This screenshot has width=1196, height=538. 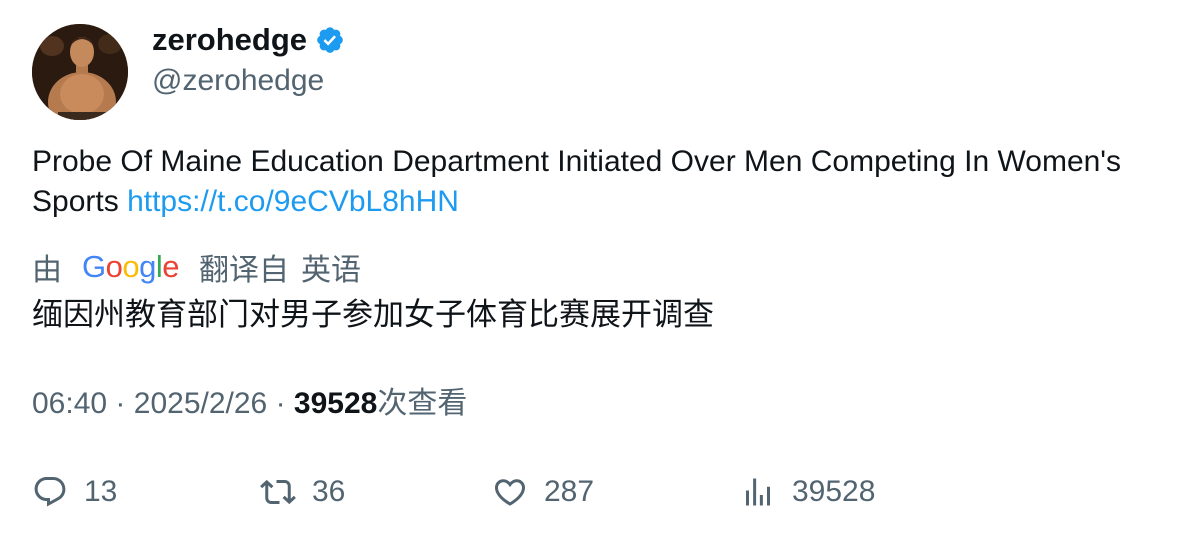 I want to click on display-name: zerohedge, so click(x=229, y=40).